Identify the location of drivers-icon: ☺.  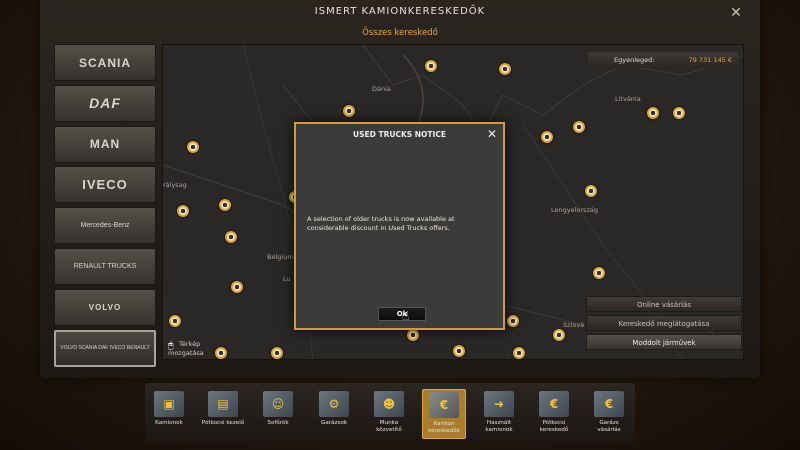
(278, 404).